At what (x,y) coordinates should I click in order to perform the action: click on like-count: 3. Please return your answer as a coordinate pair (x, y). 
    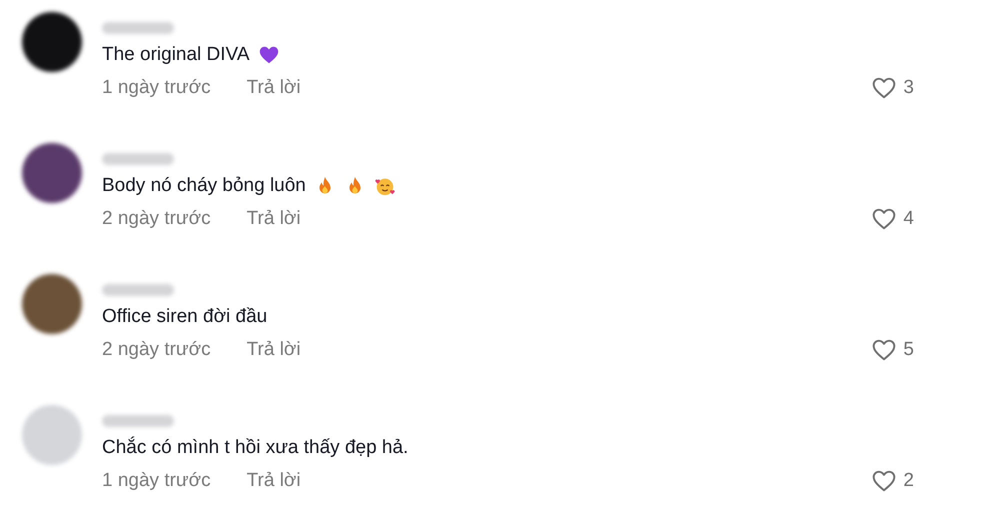
    Looking at the image, I should click on (908, 88).